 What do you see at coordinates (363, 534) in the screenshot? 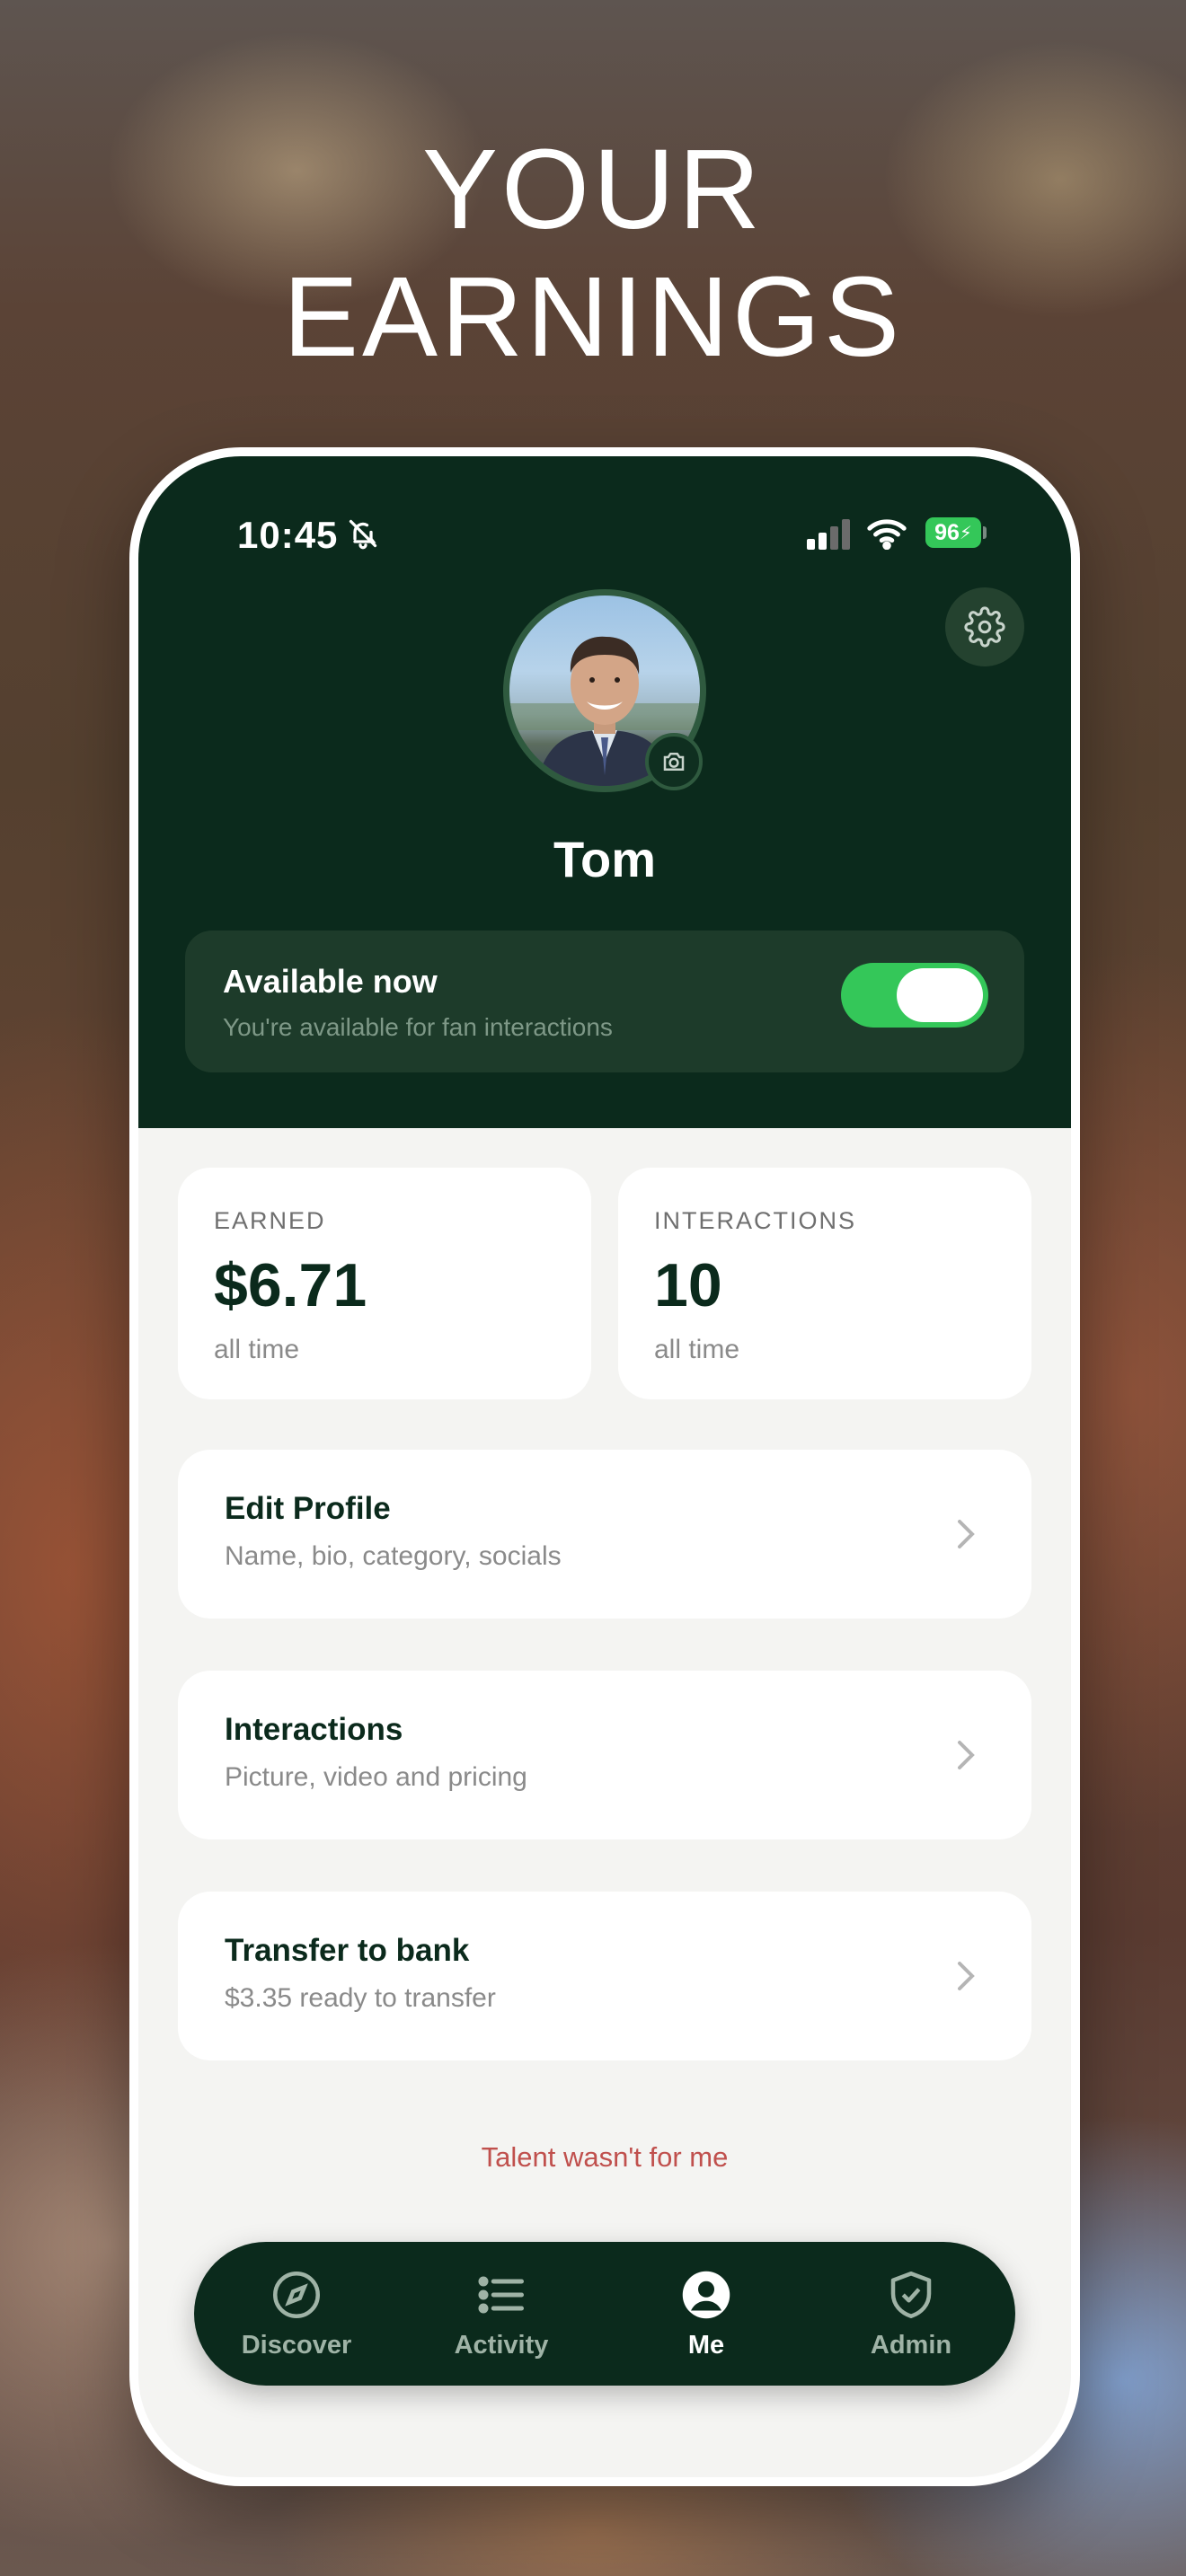
I see `bell-muted-icon` at bounding box center [363, 534].